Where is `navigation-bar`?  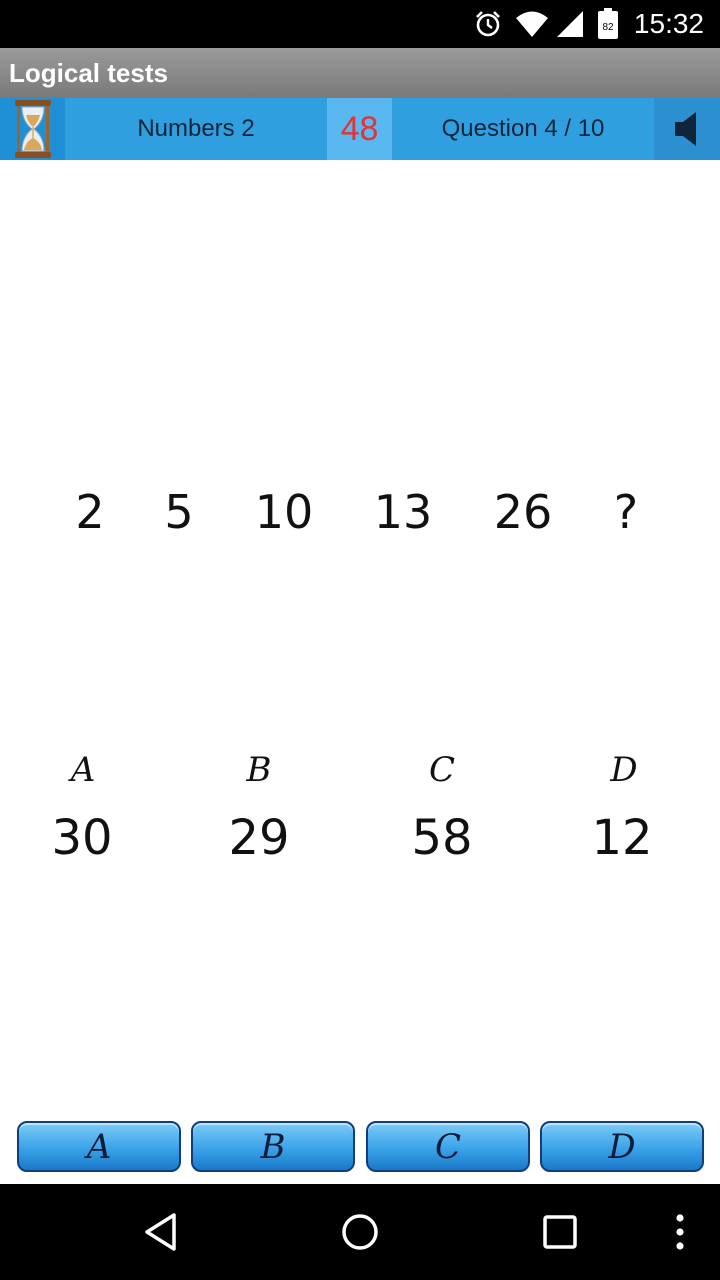
navigation-bar is located at coordinates (360, 1232).